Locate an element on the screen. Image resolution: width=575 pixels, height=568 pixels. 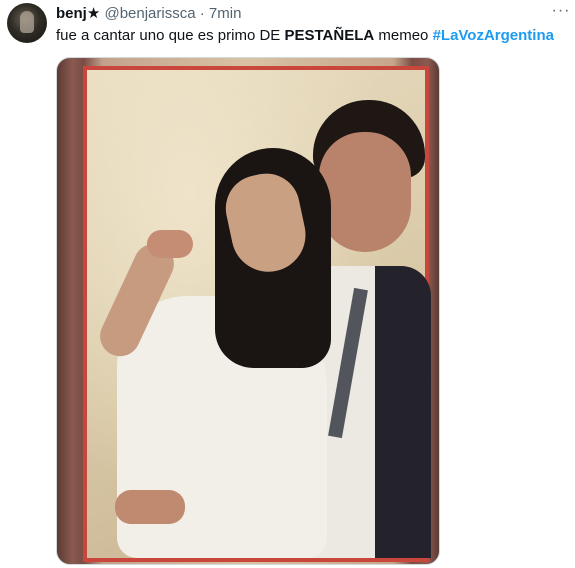
avatar-figure is located at coordinates (27, 22).